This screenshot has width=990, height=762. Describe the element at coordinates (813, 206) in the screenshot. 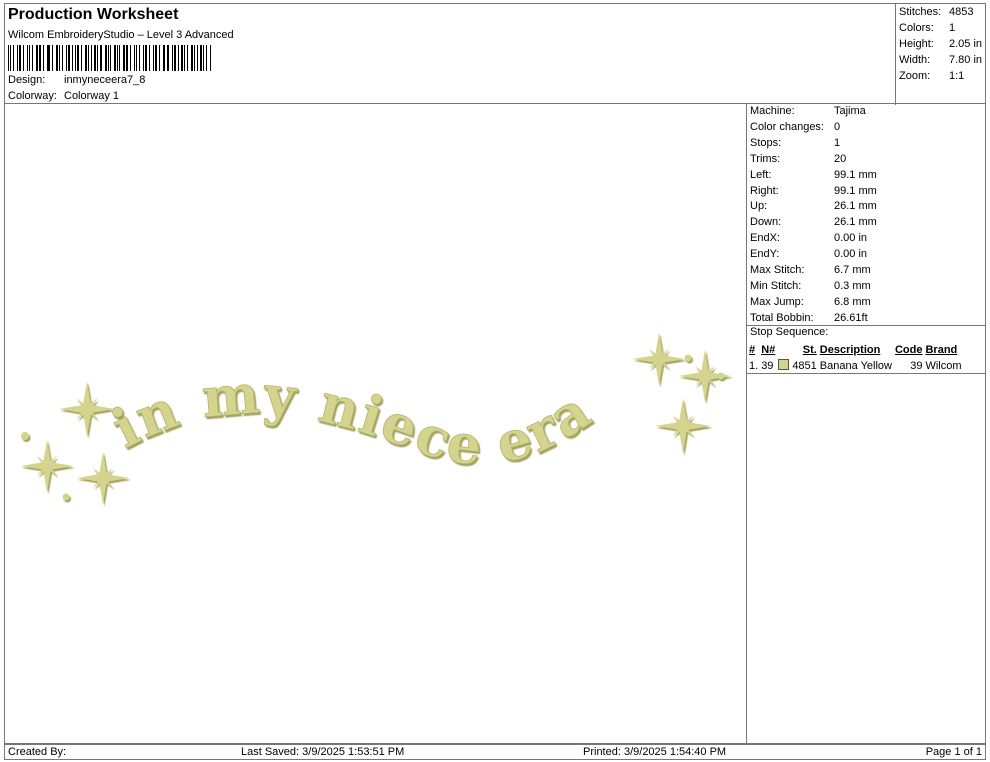

I see `property-row: Up: 26.1 mm` at that location.